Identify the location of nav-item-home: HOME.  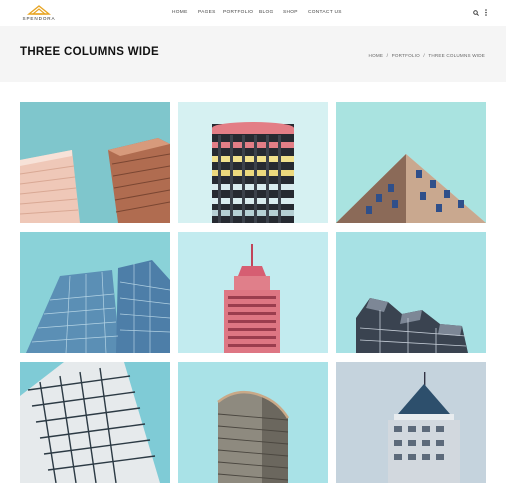
(180, 12).